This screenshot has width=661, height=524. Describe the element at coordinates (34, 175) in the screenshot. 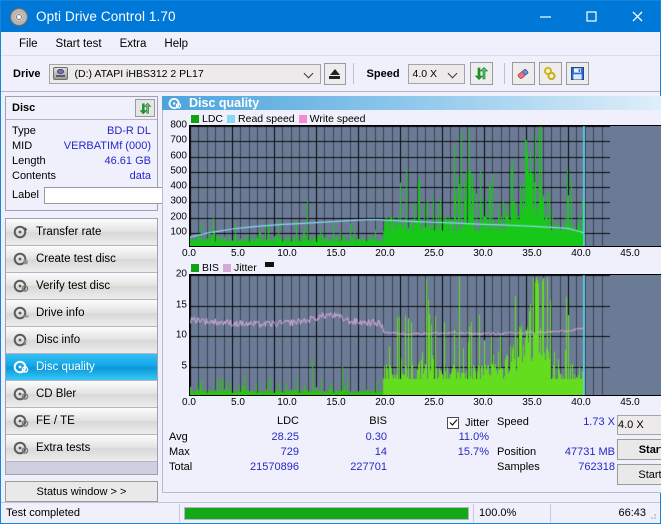

I see `disc-key-contents: Contents` at that location.